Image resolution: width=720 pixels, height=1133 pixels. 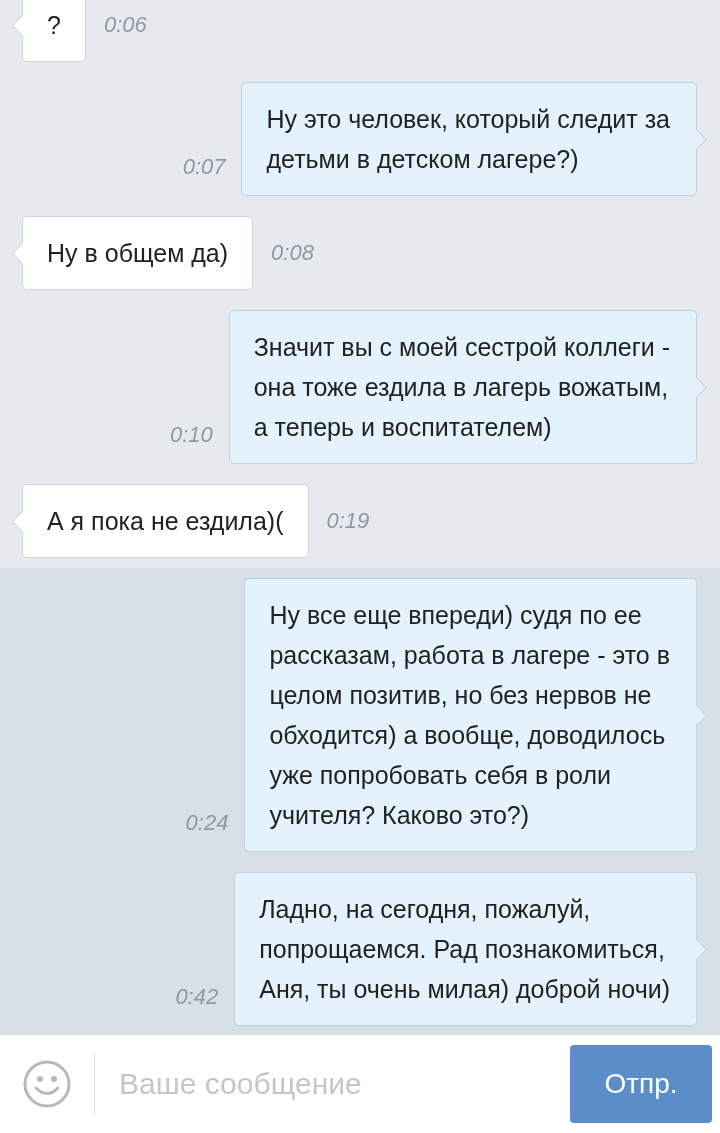 What do you see at coordinates (49, 31) in the screenshot?
I see `incoming-message: ?` at bounding box center [49, 31].